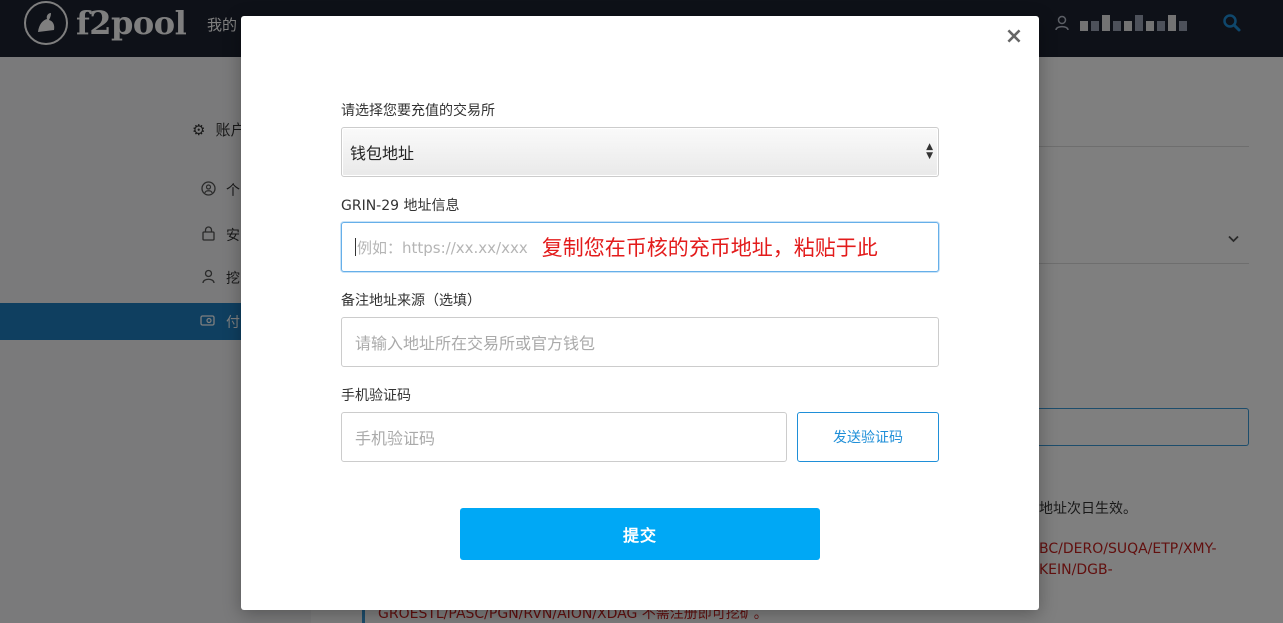 The width and height of the screenshot is (1283, 623). I want to click on exchange-select: 钱包地址 ▲ ▼, so click(640, 152).